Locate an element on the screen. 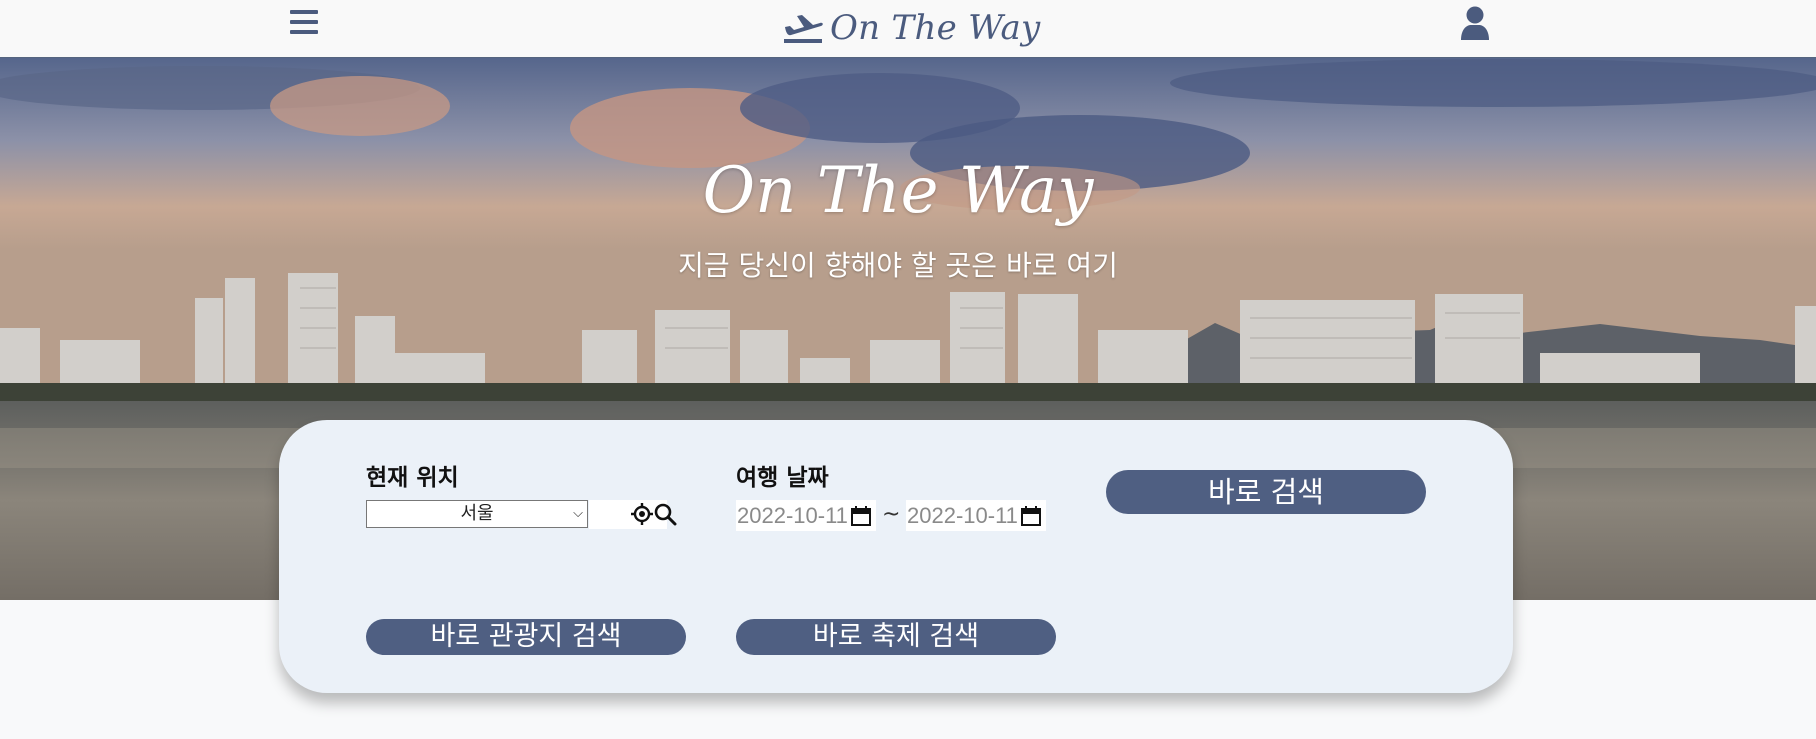  hero-subtitle: 지금 당신이 향해야 할 곳은 바로 여기 is located at coordinates (898, 265).